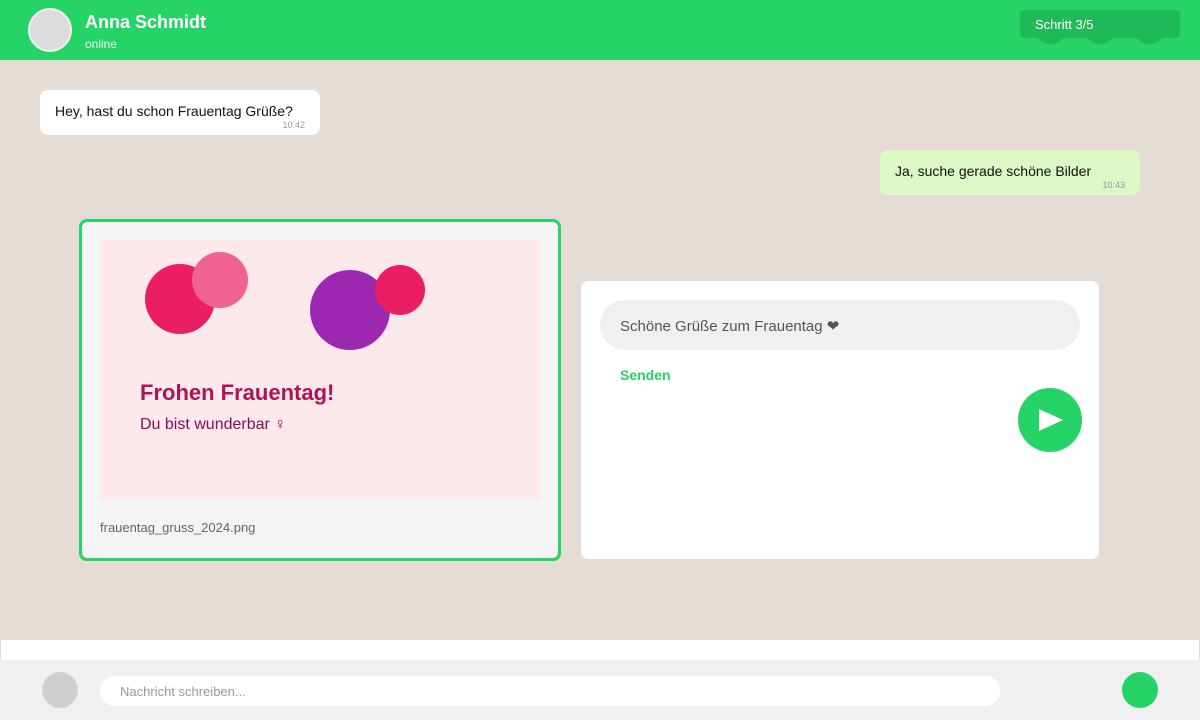 The width and height of the screenshot is (1200, 720). I want to click on chat-header: Anna Schmidt online Schritt 3/5, so click(600, 30).